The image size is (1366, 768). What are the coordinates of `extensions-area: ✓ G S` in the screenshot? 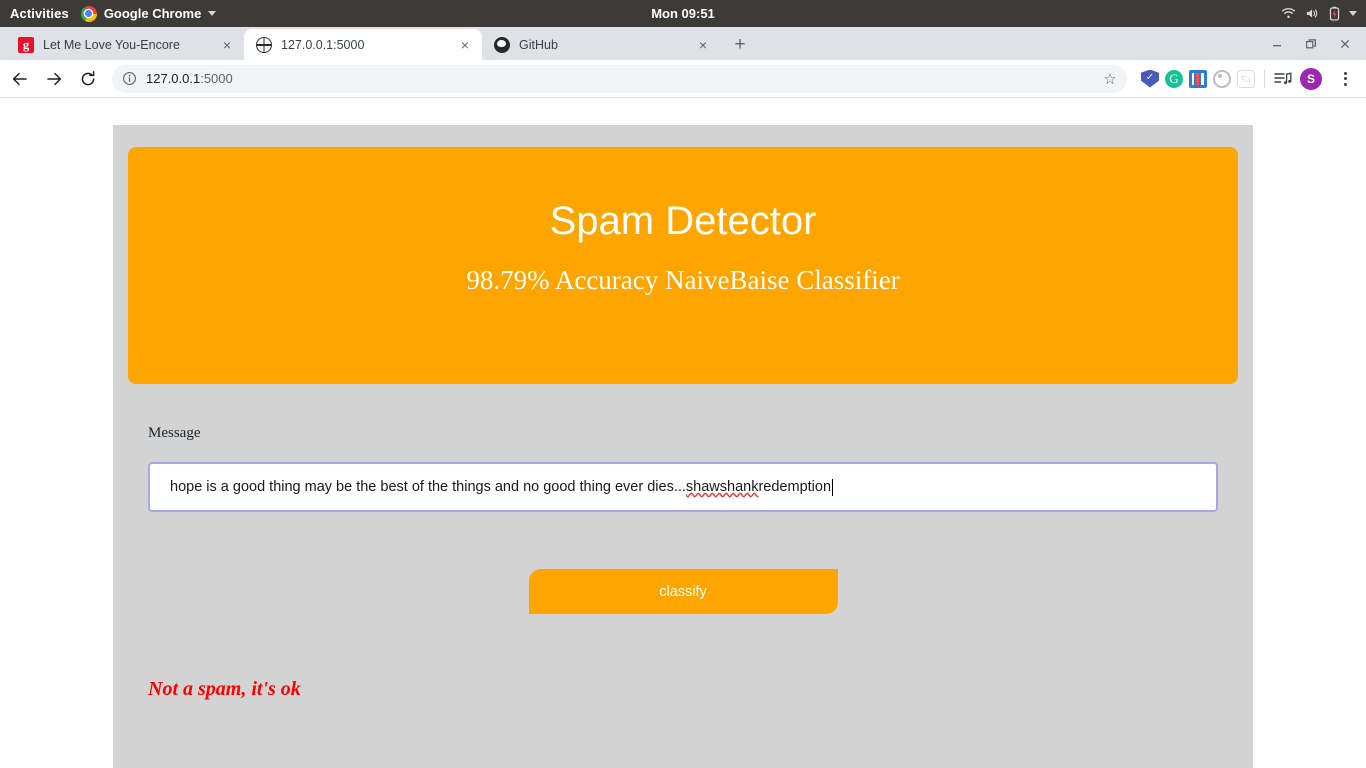 It's located at (1246, 79).